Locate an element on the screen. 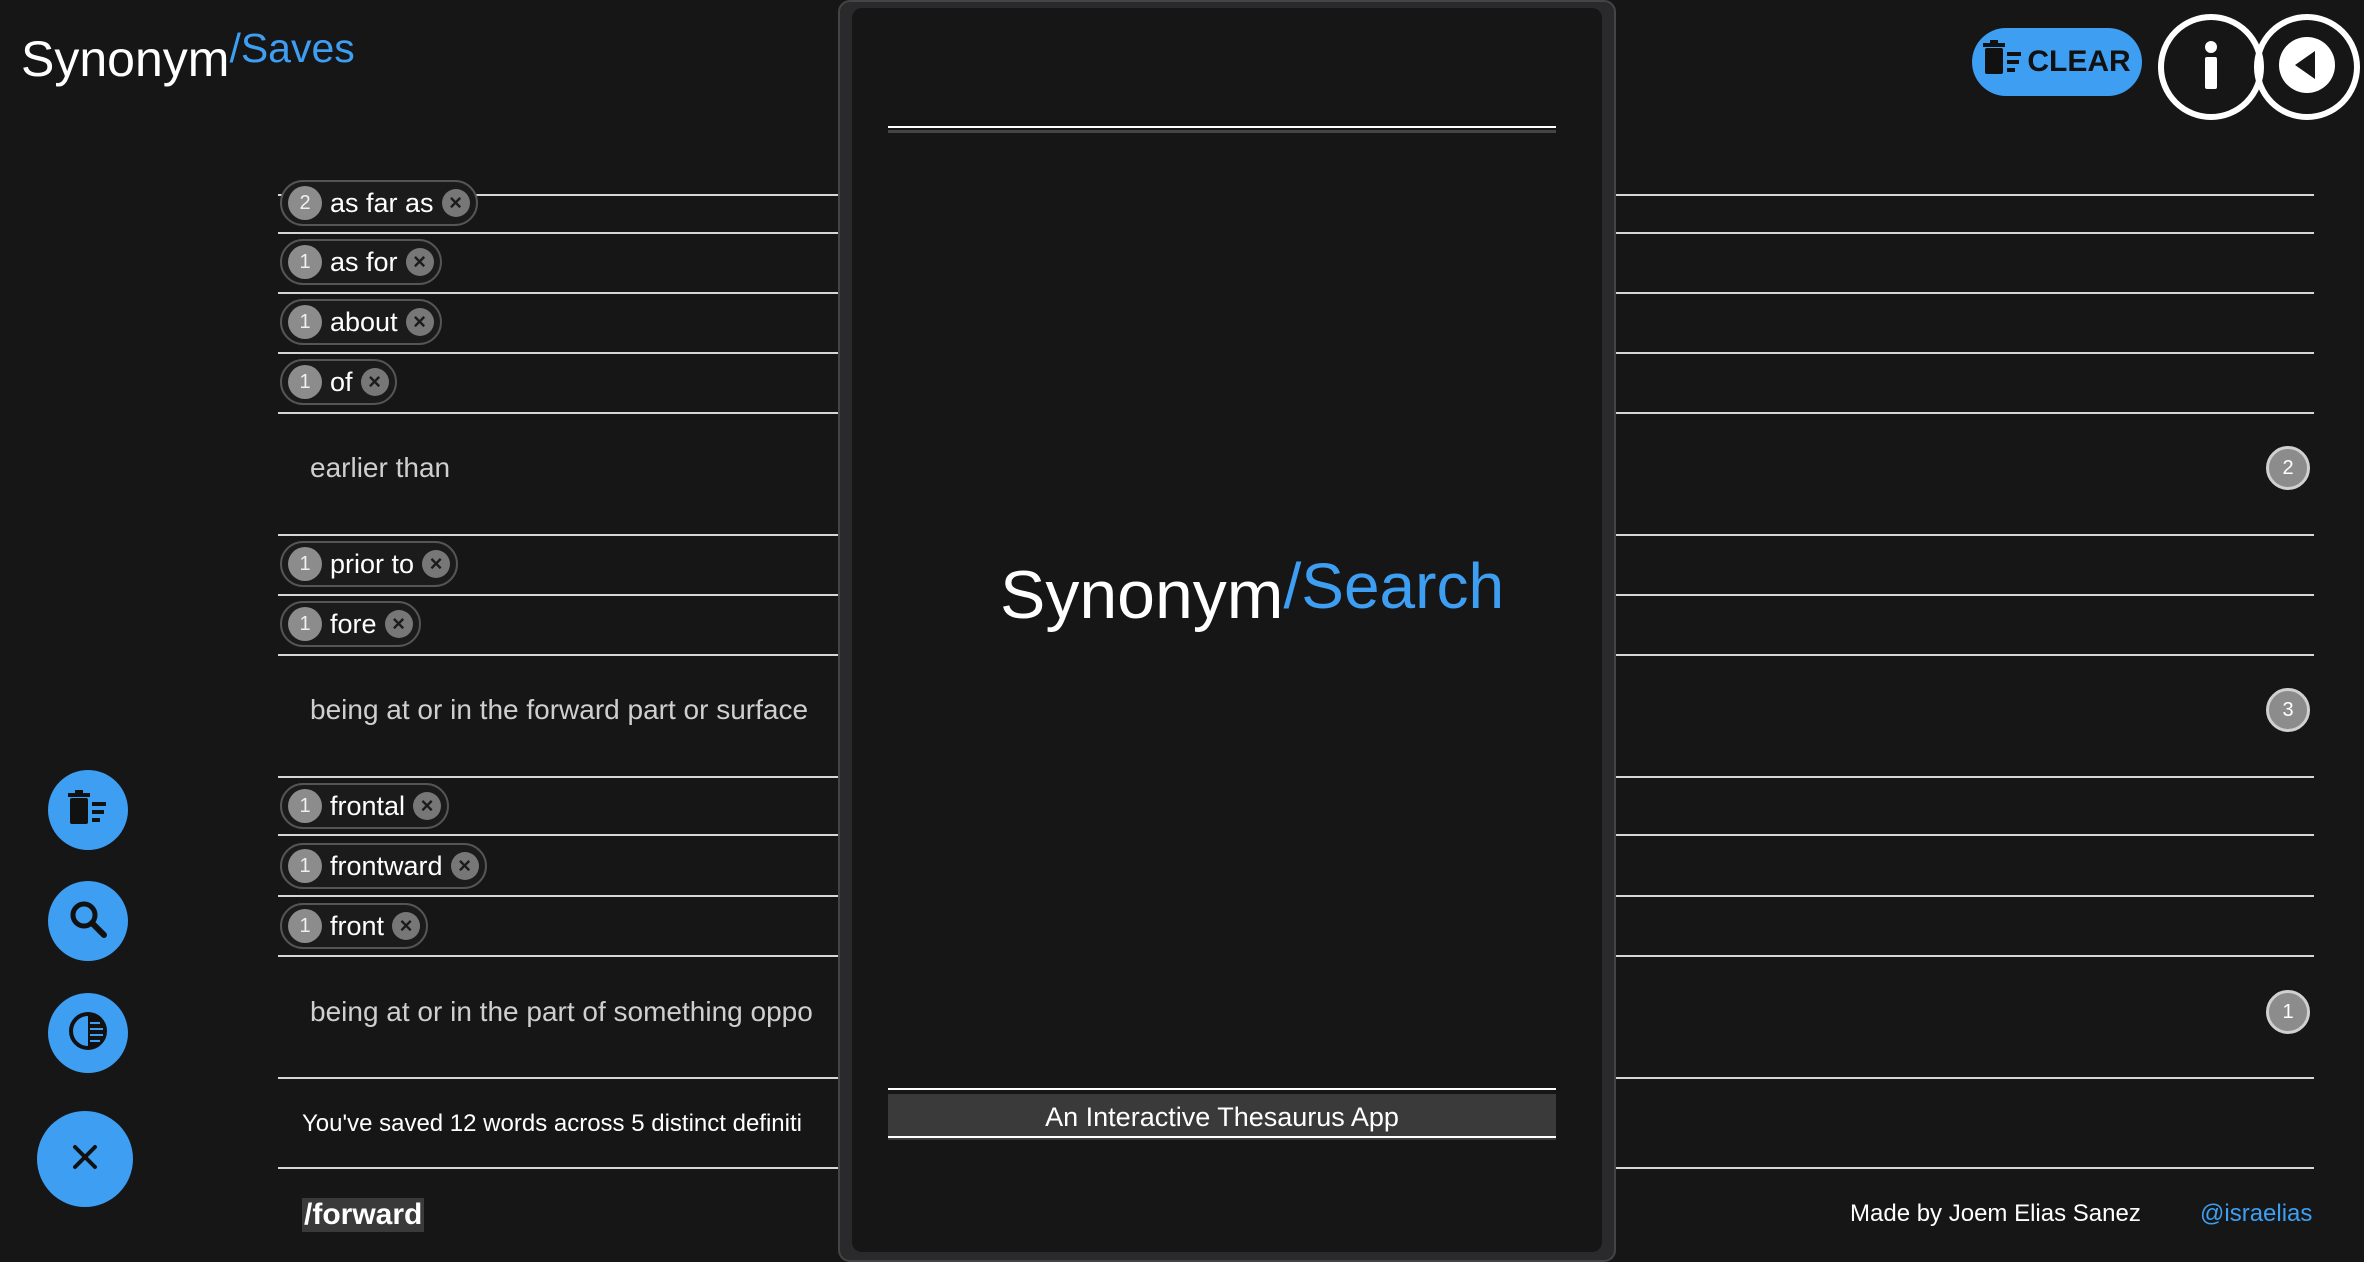 This screenshot has width=2364, height=1262. back-arrow-icon is located at coordinates (2307, 67).